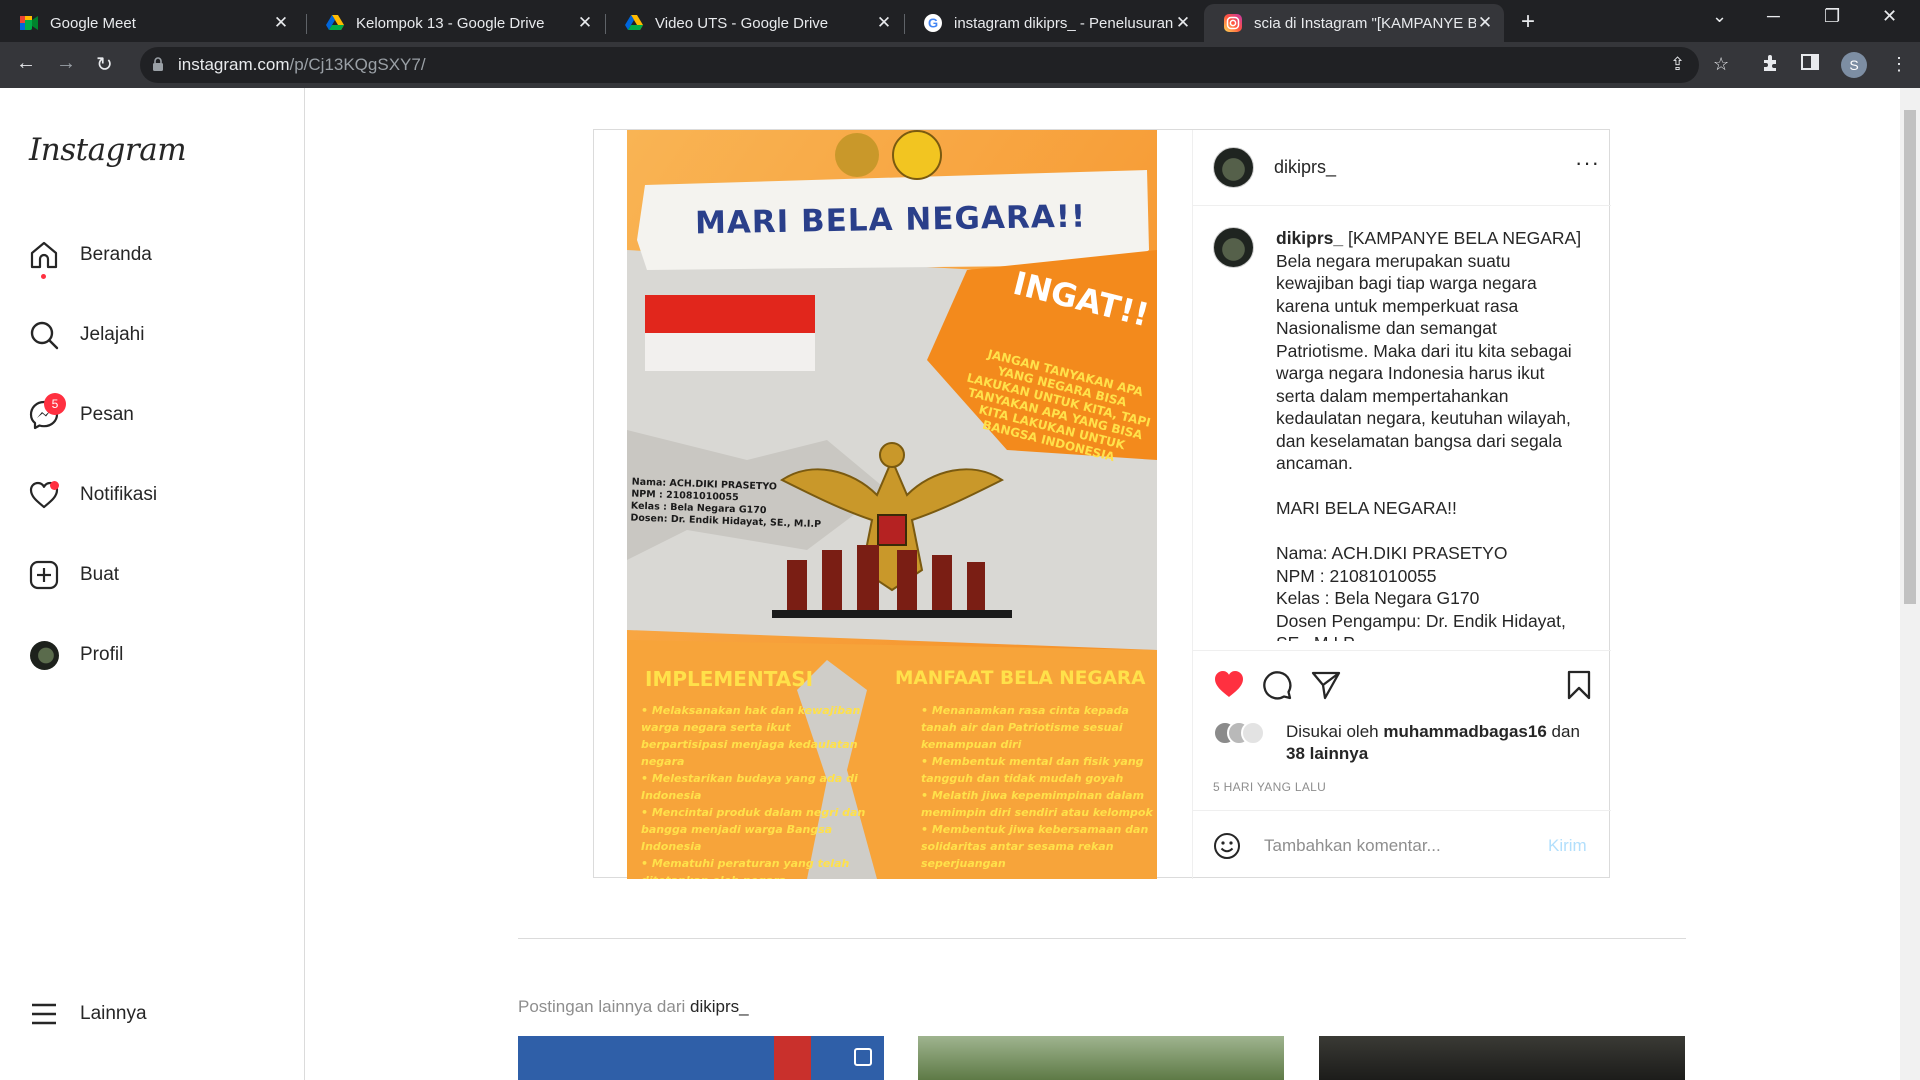  Describe the element at coordinates (1356, 575) in the screenshot. I see `caption-line: NPM : 21081010055` at that location.